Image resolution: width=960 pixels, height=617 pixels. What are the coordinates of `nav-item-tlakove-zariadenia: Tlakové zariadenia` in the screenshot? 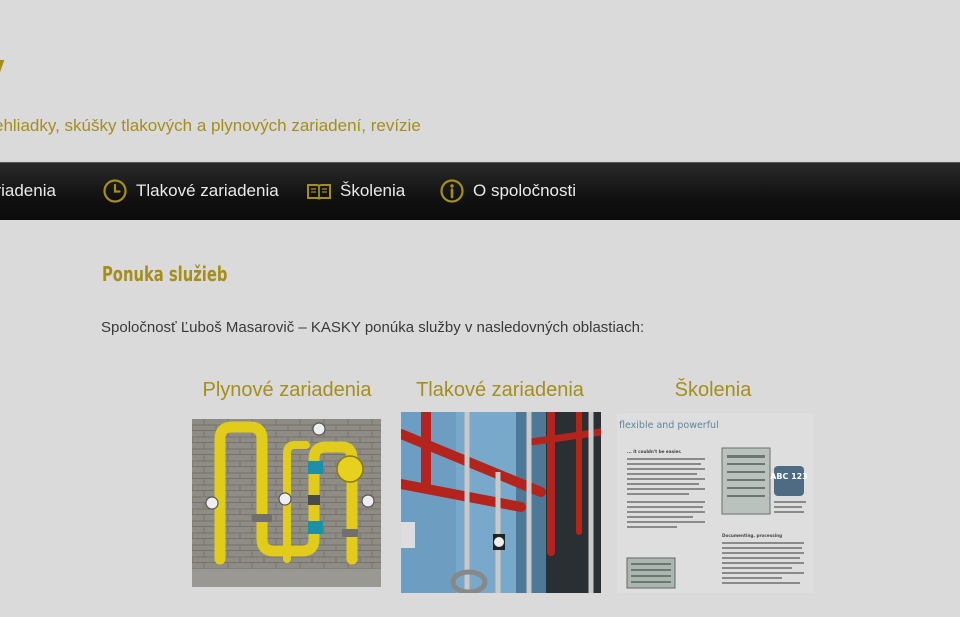 It's located at (190, 191).